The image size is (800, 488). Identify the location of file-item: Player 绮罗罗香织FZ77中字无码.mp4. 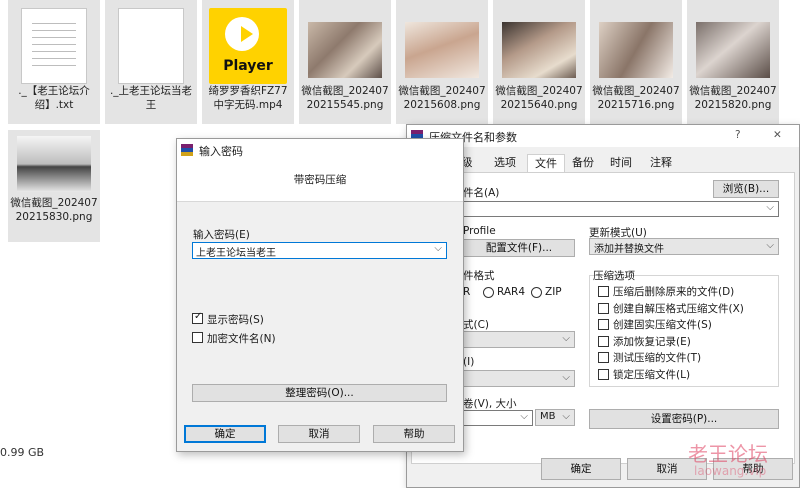
(248, 62).